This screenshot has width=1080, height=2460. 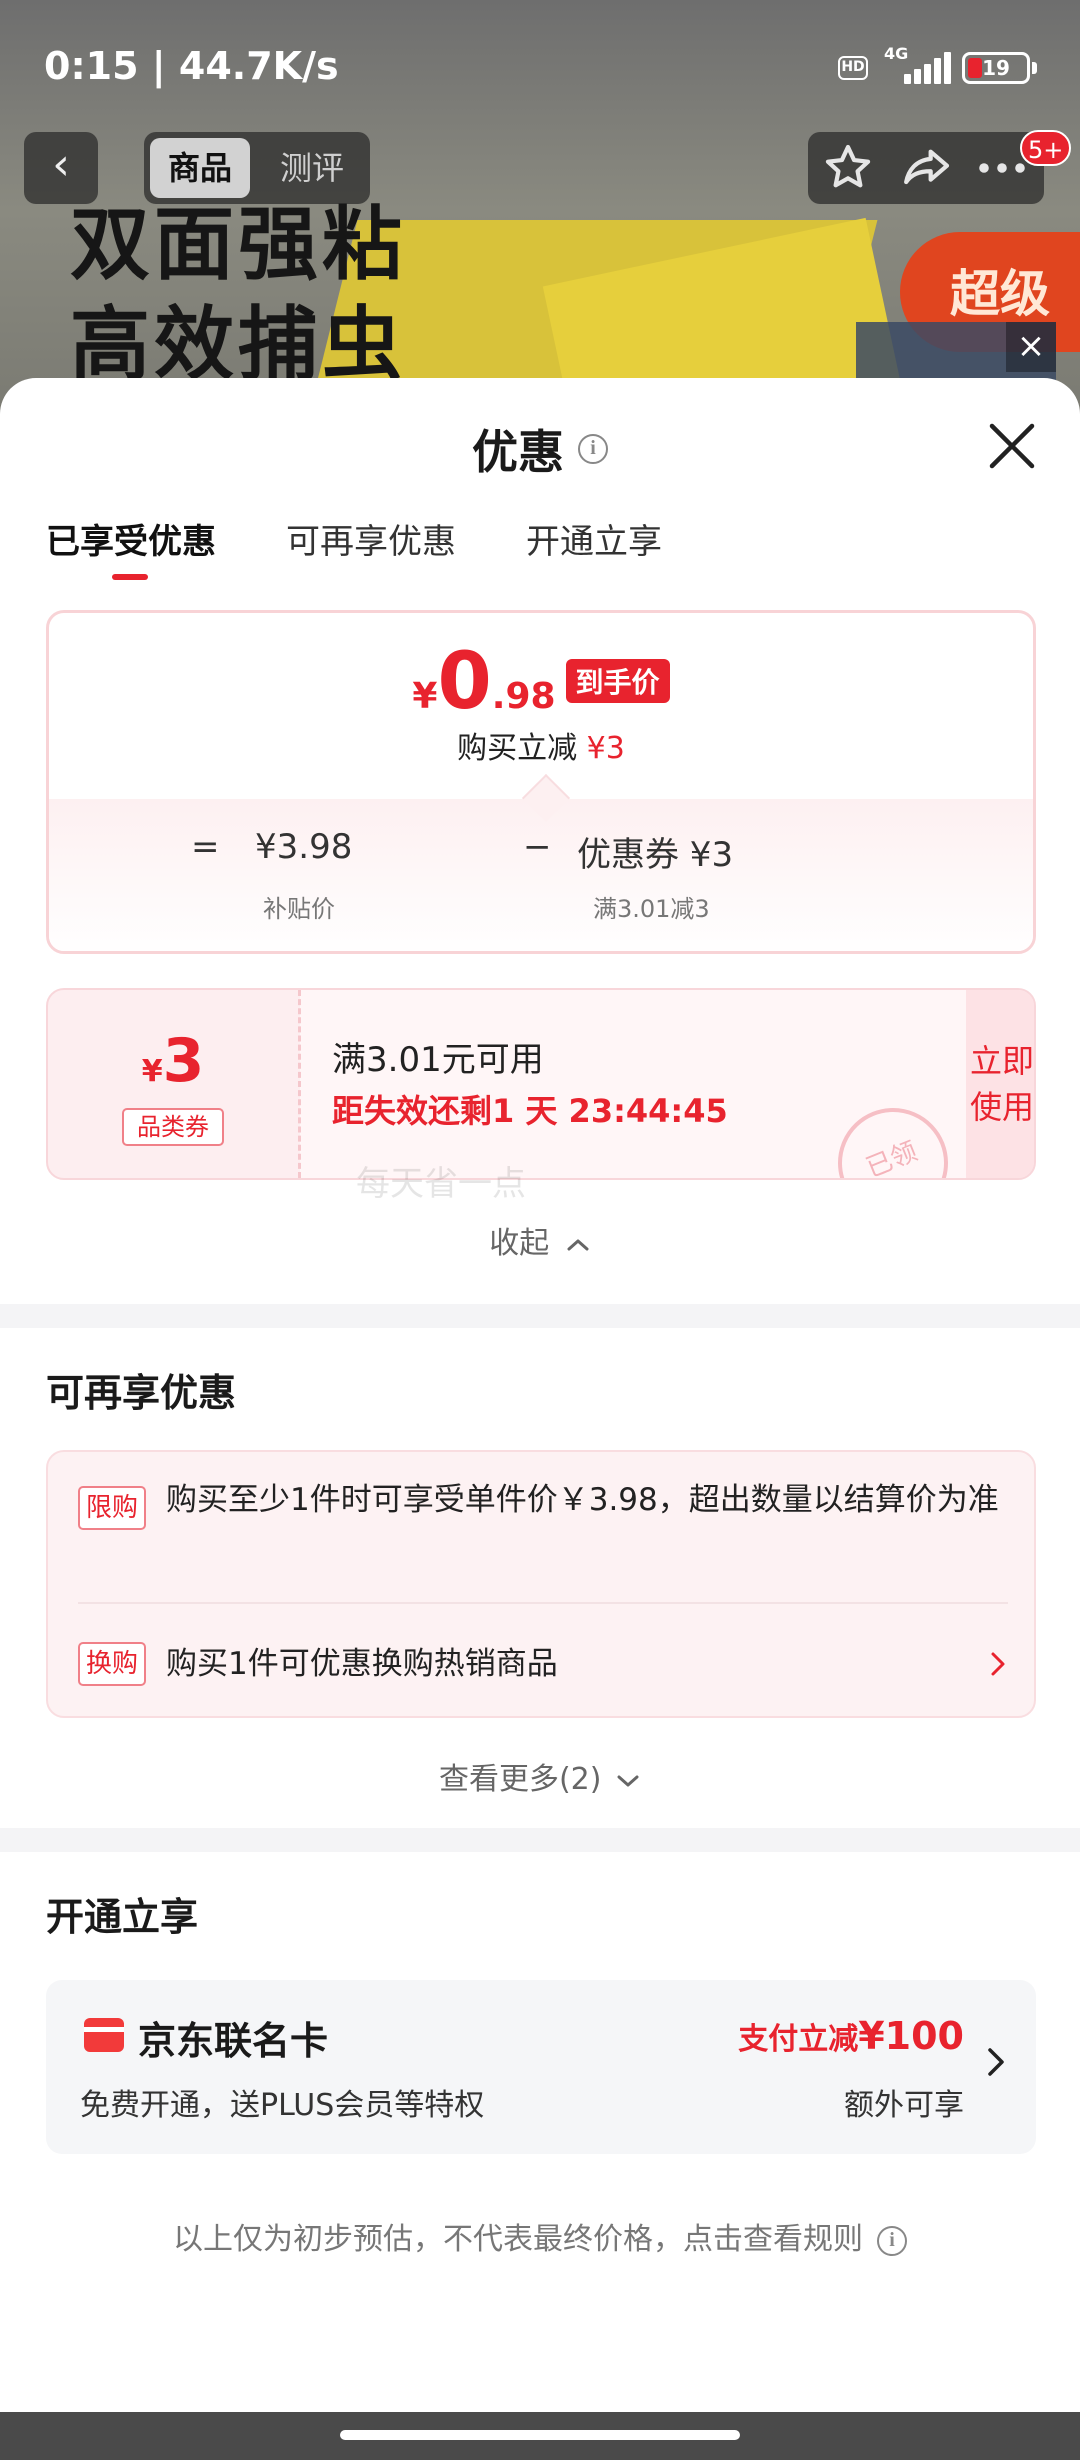 What do you see at coordinates (586, 1664) in the screenshot?
I see `exchange-offer-text: 购买1件可优惠换购热销商品` at bounding box center [586, 1664].